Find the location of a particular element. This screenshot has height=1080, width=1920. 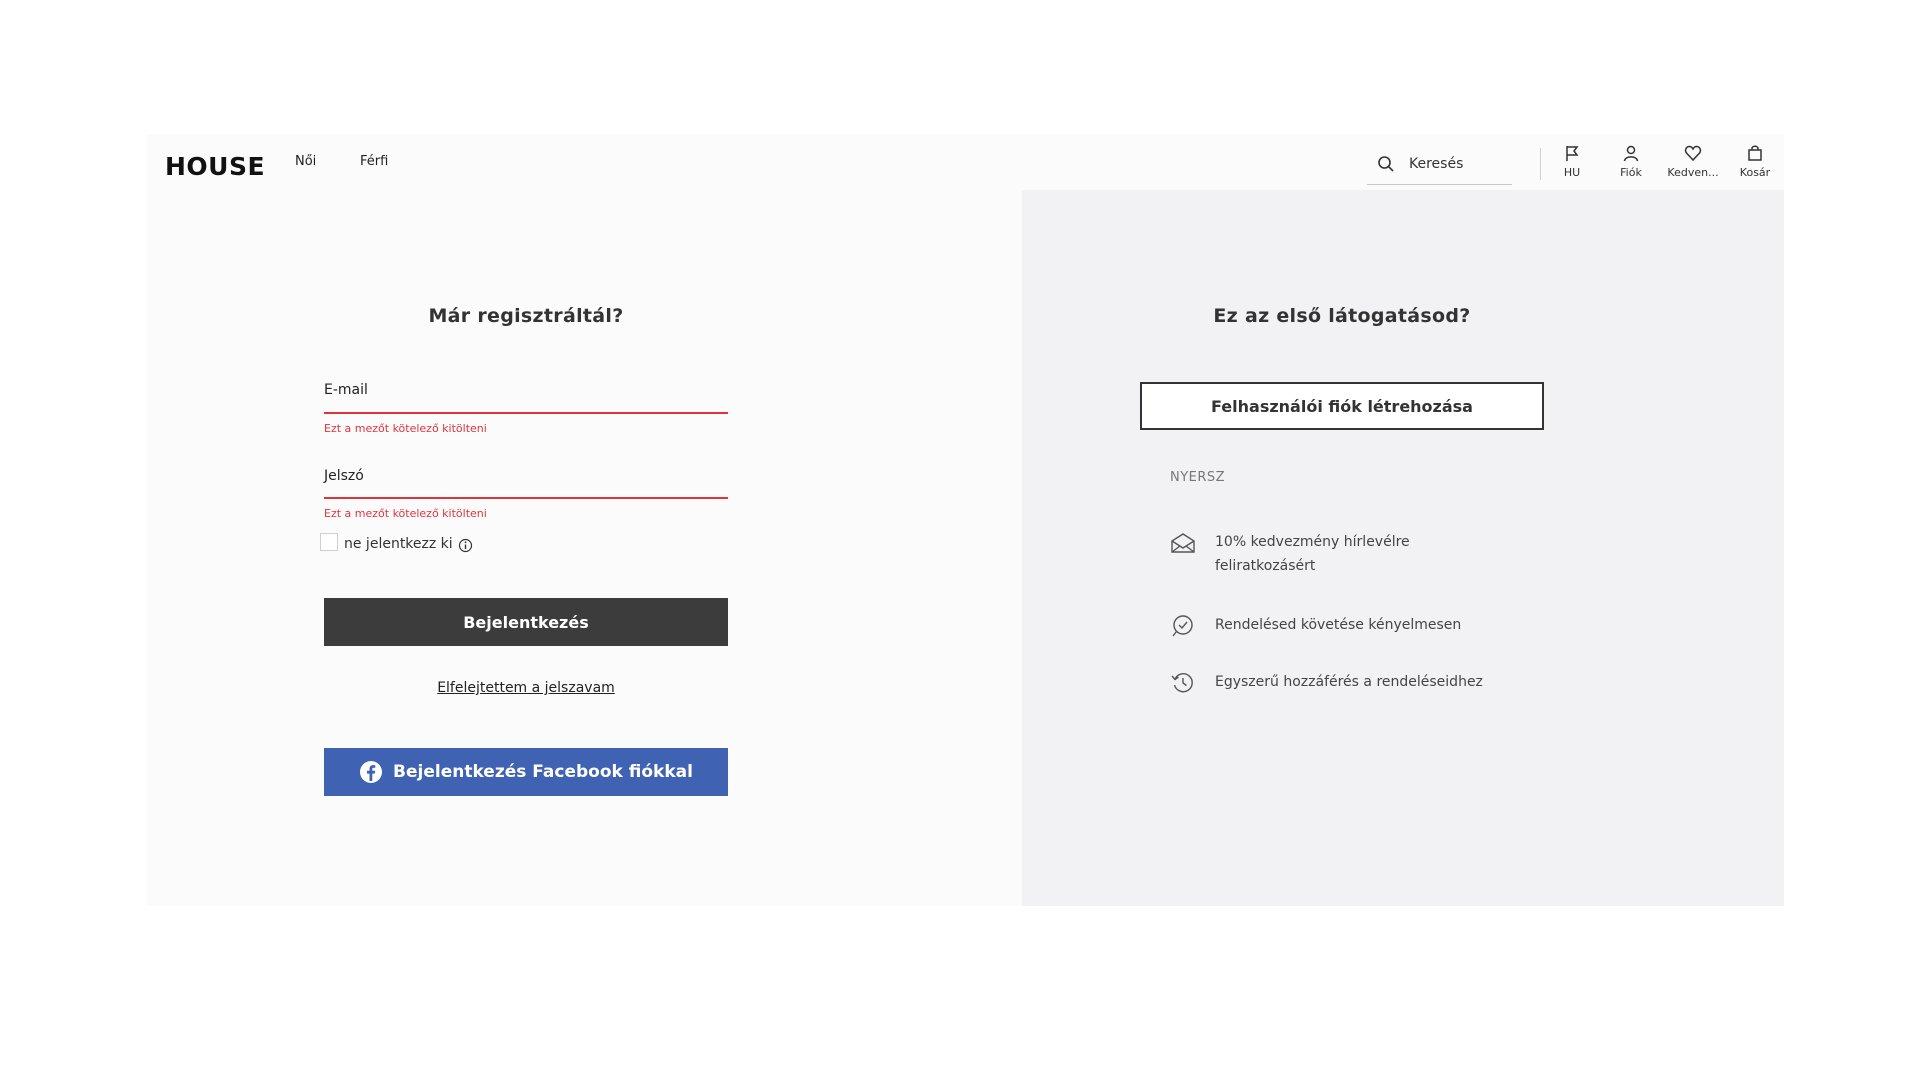

forgot-password-wrap: Elfelejtettem a jelszavam is located at coordinates (526, 688).